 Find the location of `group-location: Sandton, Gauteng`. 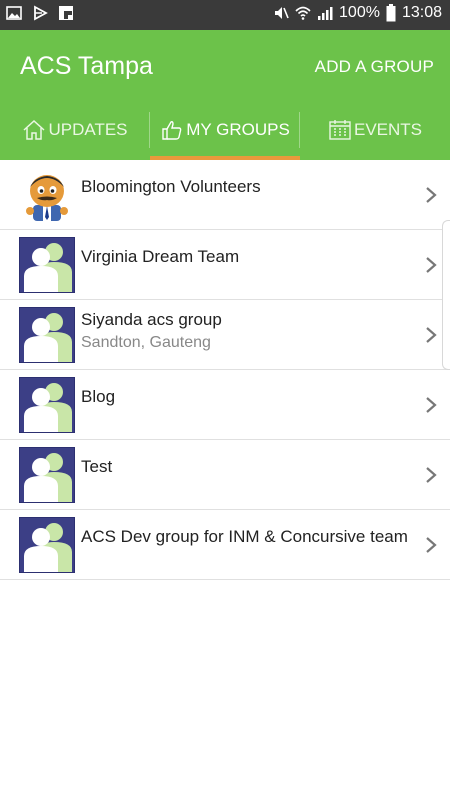

group-location: Sandton, Gauteng is located at coordinates (146, 342).